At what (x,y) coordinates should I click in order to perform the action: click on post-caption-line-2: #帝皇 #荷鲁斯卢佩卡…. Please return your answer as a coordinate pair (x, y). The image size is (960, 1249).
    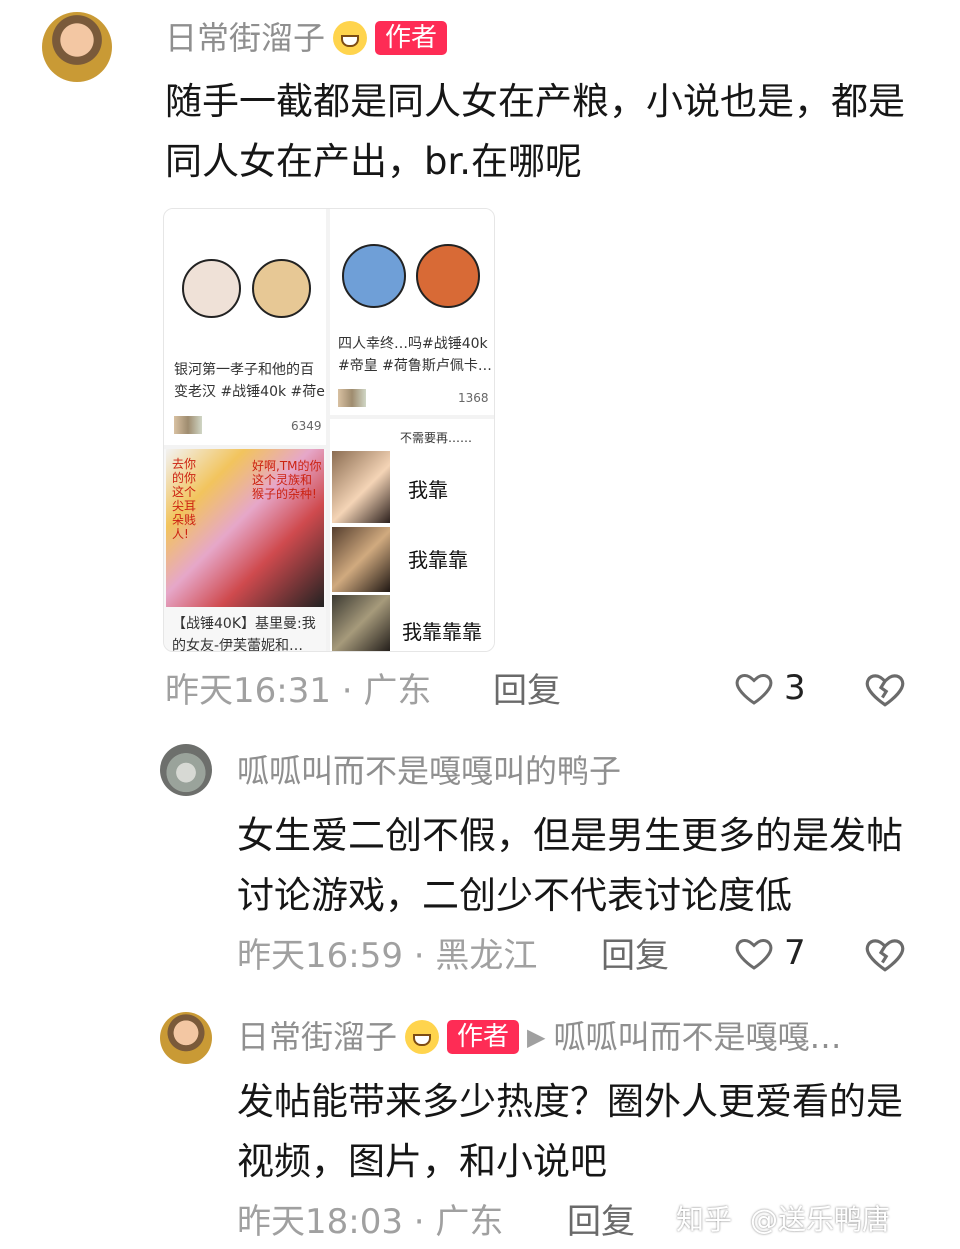
    Looking at the image, I should click on (415, 366).